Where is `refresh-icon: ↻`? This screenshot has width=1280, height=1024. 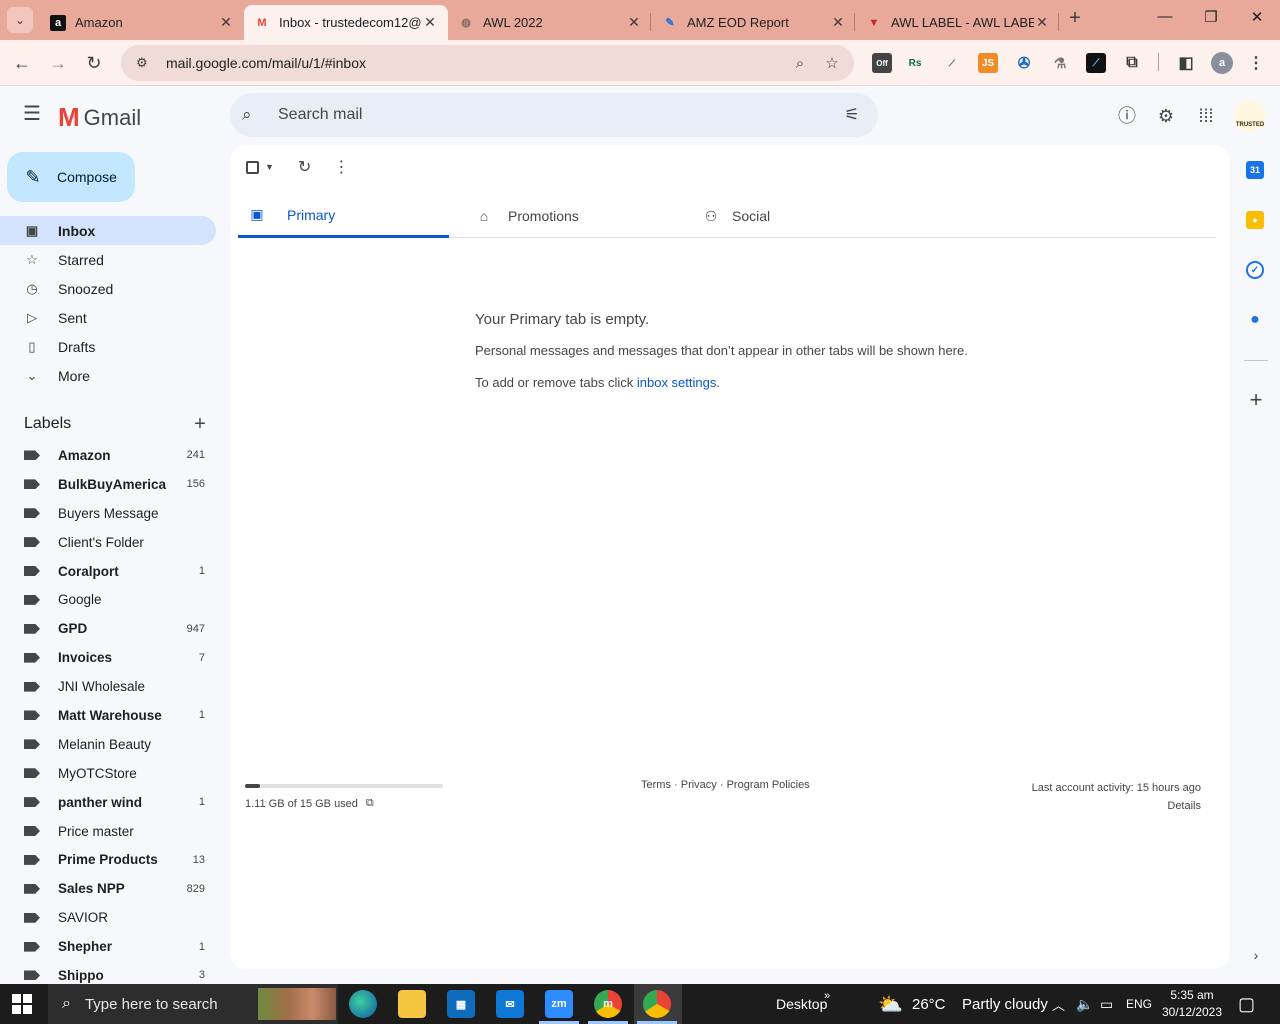 refresh-icon: ↻ is located at coordinates (304, 167).